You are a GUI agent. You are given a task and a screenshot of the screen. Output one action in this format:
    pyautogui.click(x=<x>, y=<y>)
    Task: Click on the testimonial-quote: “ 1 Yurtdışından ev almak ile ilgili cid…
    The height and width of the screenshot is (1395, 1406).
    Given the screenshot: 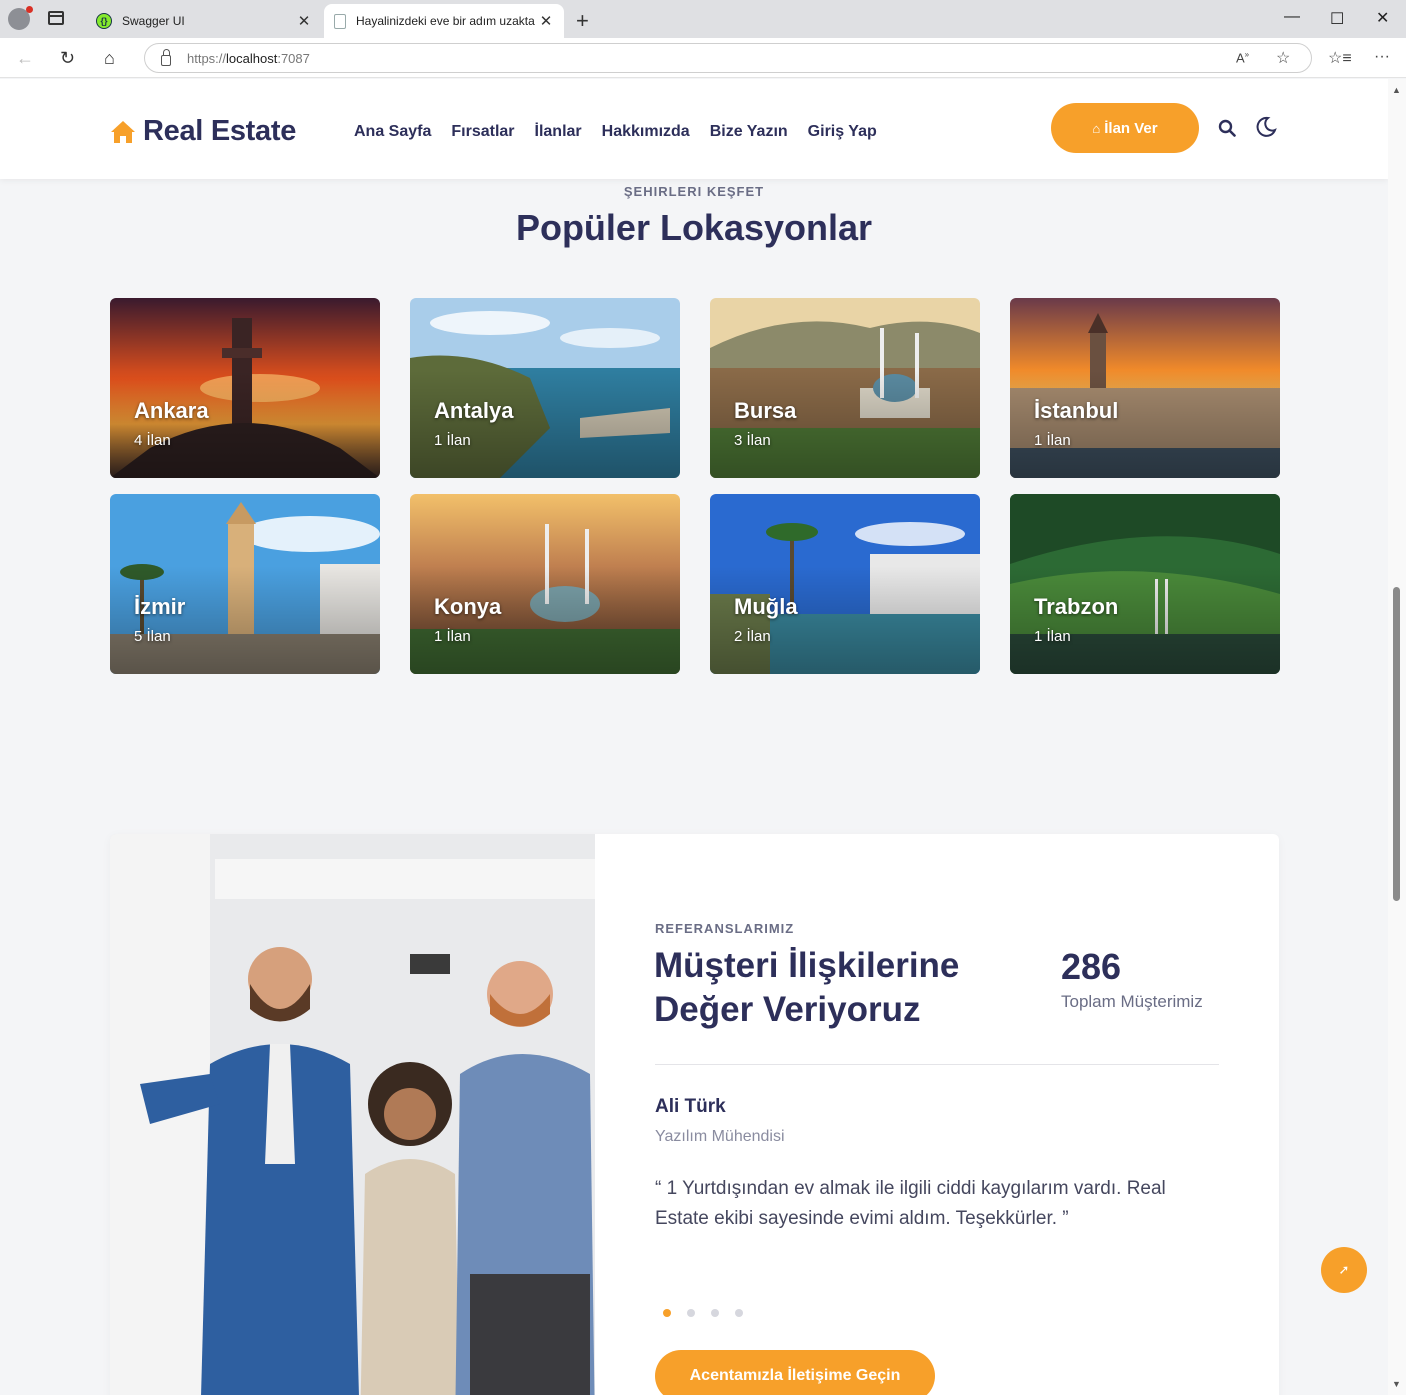 What is the action you would take?
    pyautogui.click(x=910, y=1203)
    